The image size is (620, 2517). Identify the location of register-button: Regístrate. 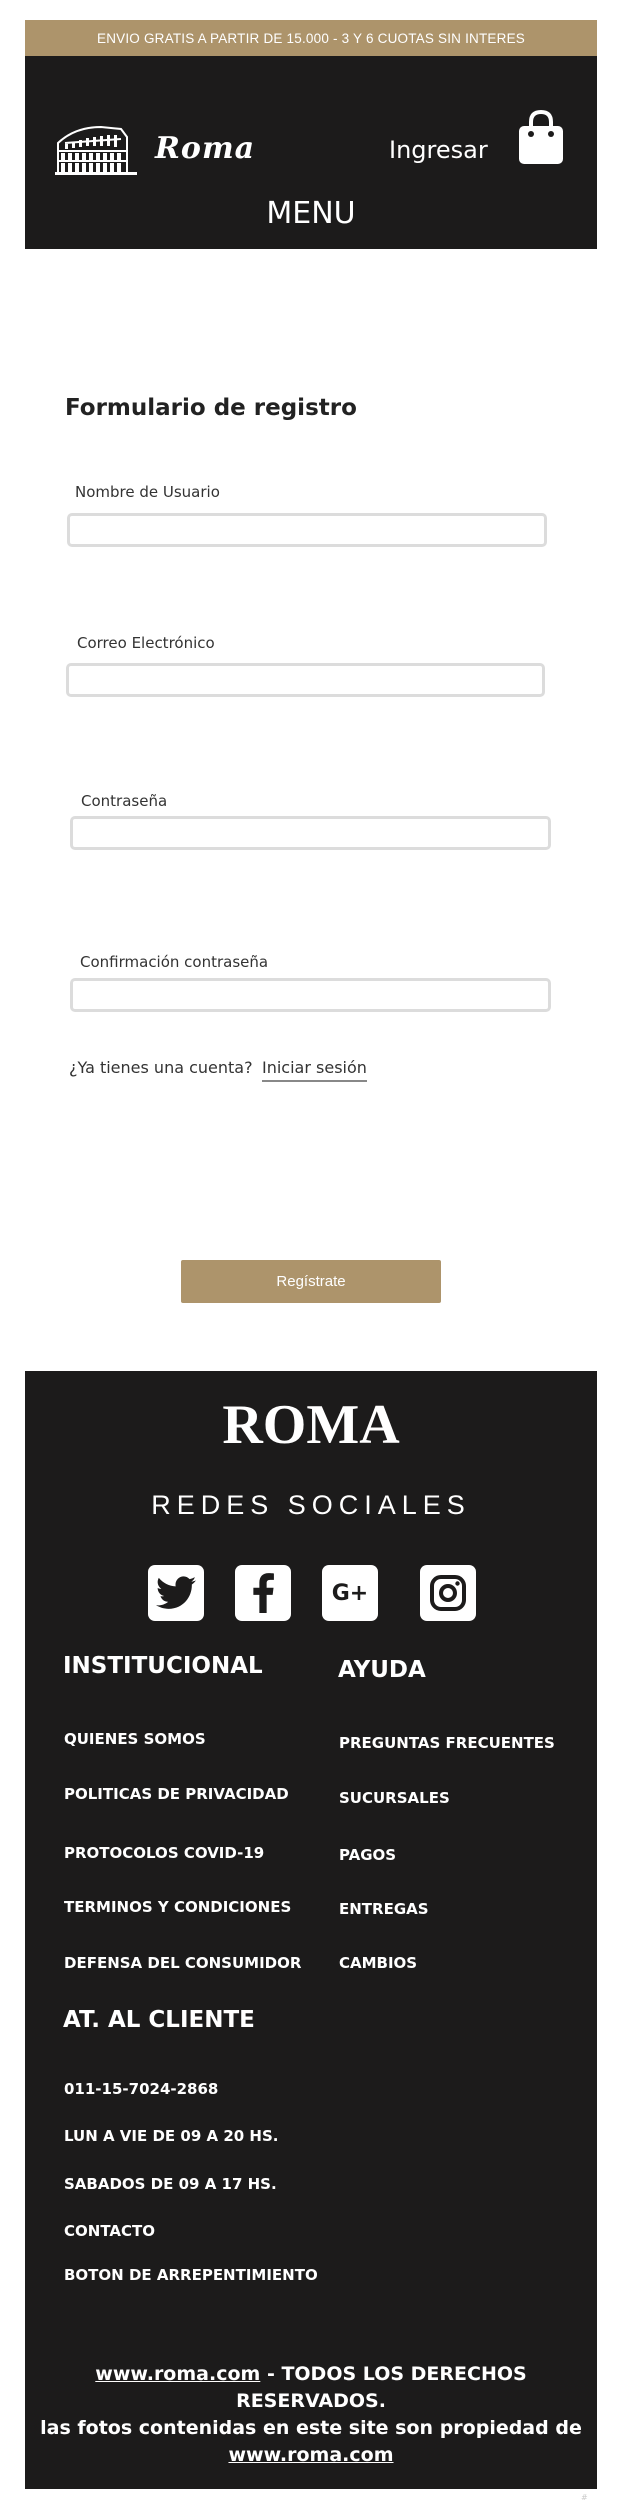
(311, 1281).